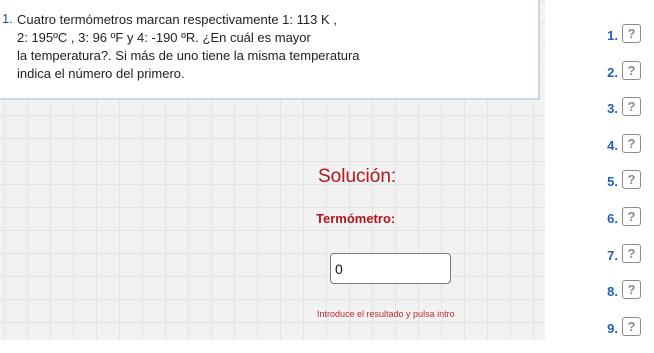 The image size is (654, 353). Describe the element at coordinates (7, 18) in the screenshot. I see `question-number: 1.` at that location.